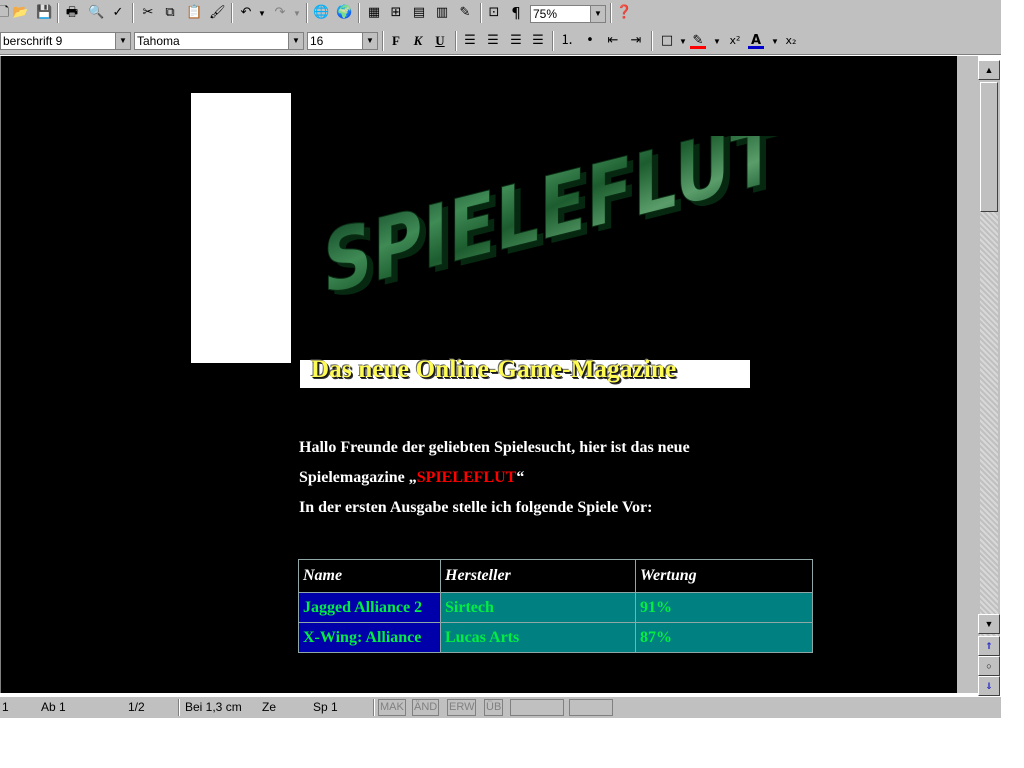  Describe the element at coordinates (321, 13) in the screenshot. I see `hyperlink-icon: 🌐` at that location.